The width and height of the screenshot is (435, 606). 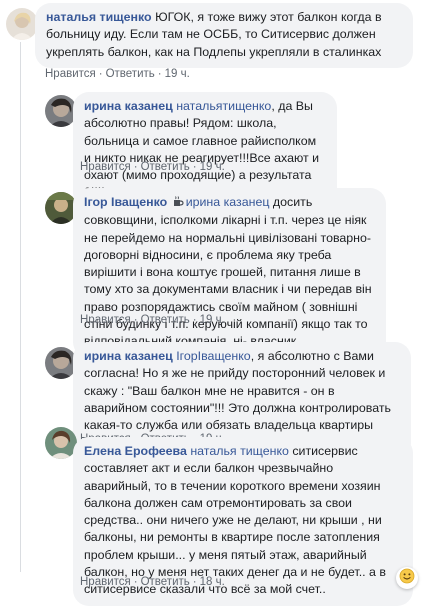 What do you see at coordinates (135, 451) in the screenshot?
I see `comment-author: Елена Ерофеева` at bounding box center [135, 451].